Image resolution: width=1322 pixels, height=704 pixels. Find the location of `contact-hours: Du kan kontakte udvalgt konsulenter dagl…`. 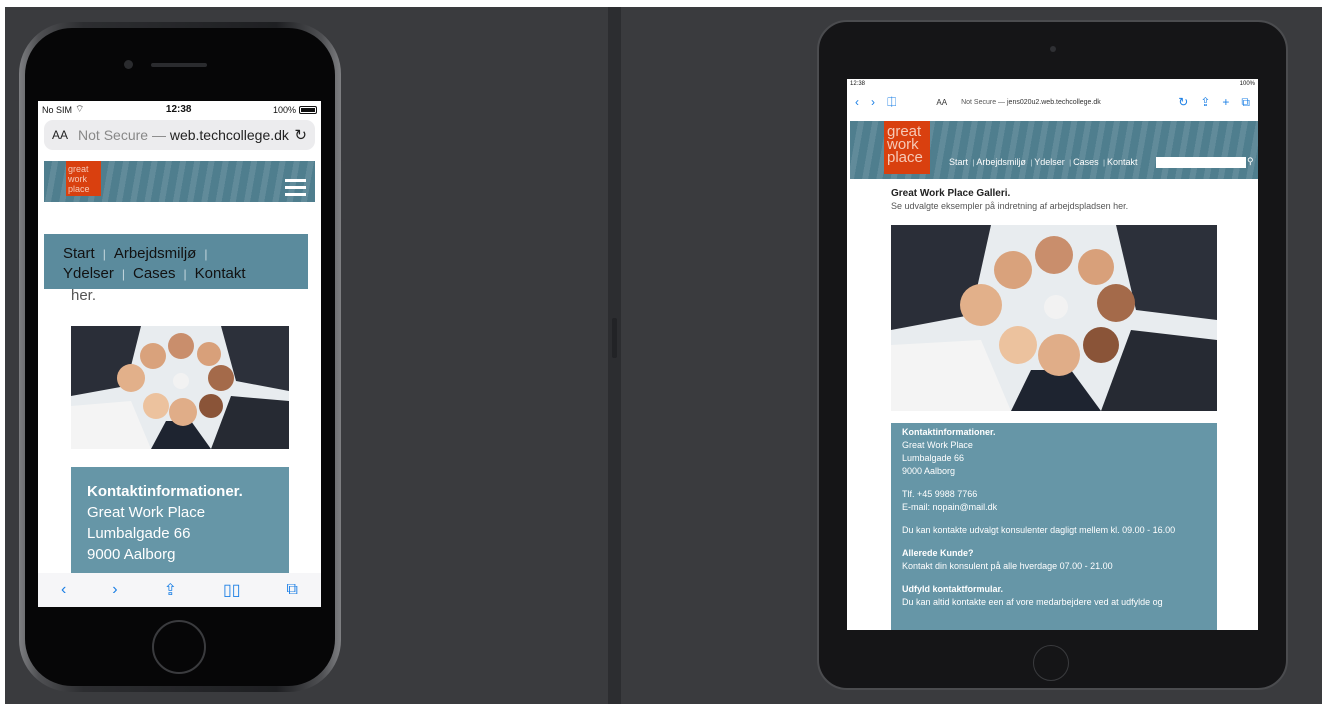

contact-hours: Du kan kontakte udvalgt konsulenter dagl… is located at coordinates (1039, 530).